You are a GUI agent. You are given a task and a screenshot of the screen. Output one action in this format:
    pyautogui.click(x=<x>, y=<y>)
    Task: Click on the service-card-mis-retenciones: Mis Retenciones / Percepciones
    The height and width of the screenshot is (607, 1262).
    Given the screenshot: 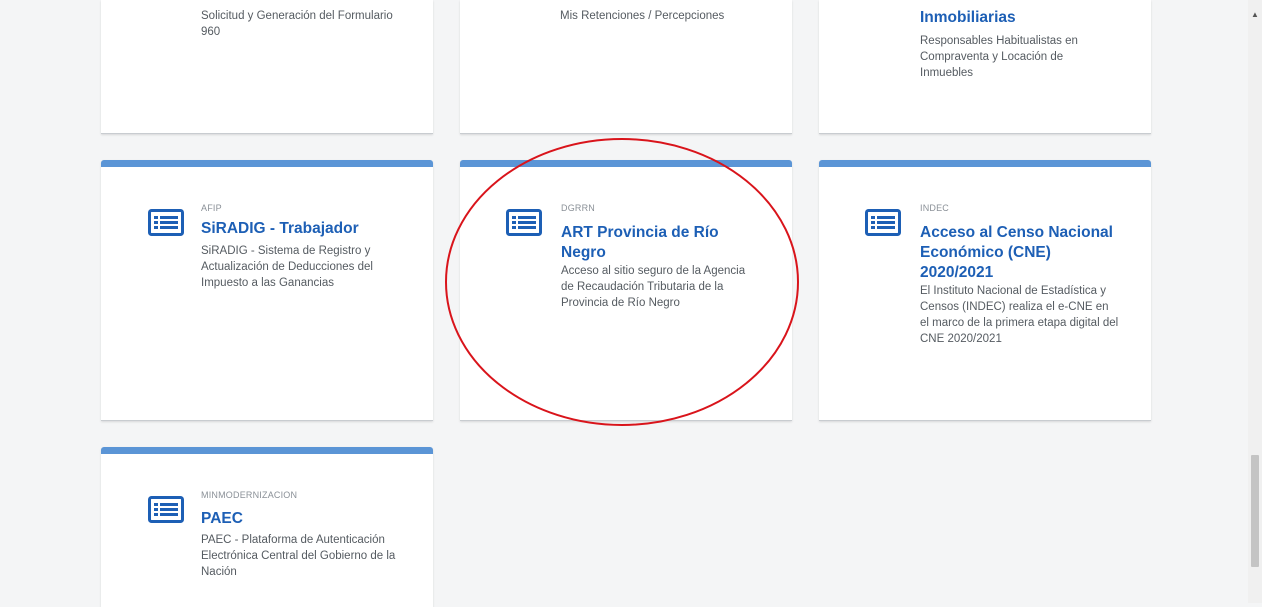 What is the action you would take?
    pyautogui.click(x=626, y=67)
    